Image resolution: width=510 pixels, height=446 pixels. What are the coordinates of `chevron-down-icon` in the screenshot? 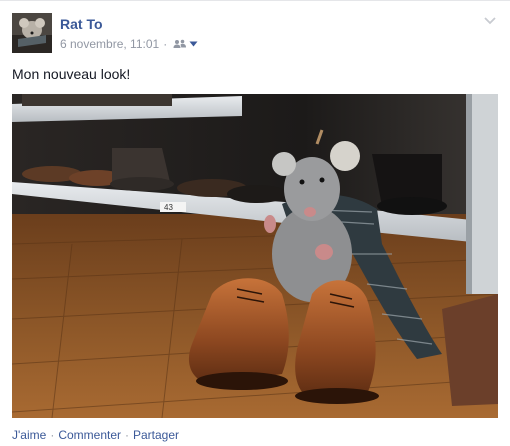 It's located at (490, 21).